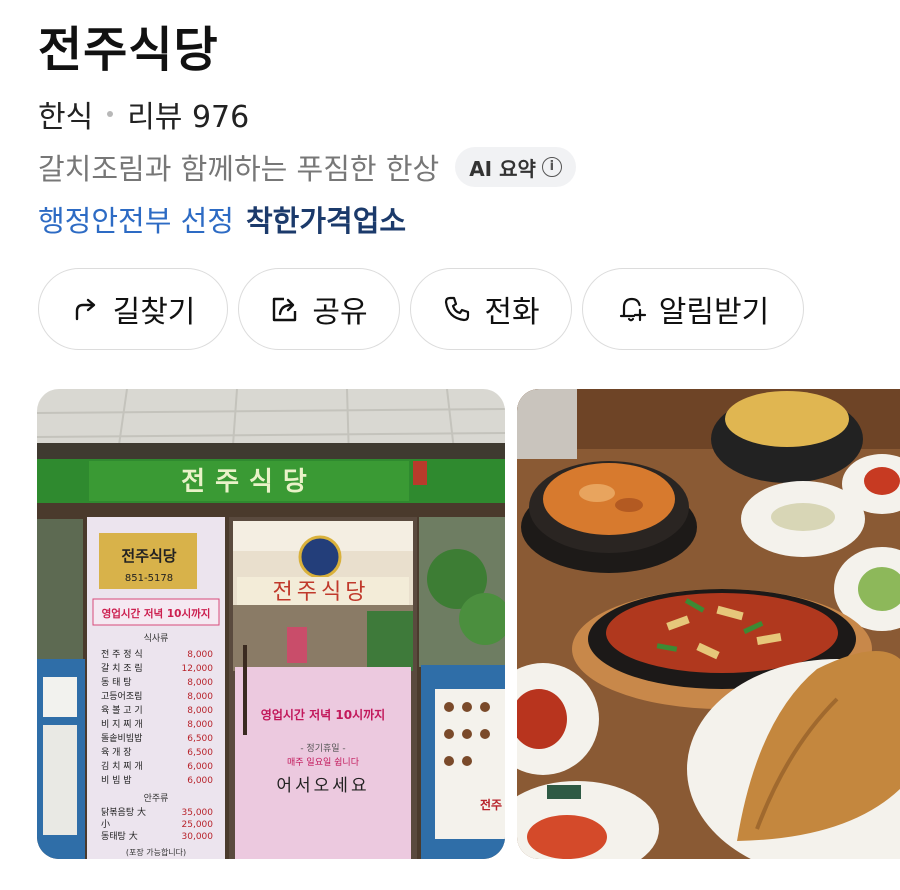  What do you see at coordinates (121, 696) in the screenshot?
I see `menu-item-name: 고등어조림` at bounding box center [121, 696].